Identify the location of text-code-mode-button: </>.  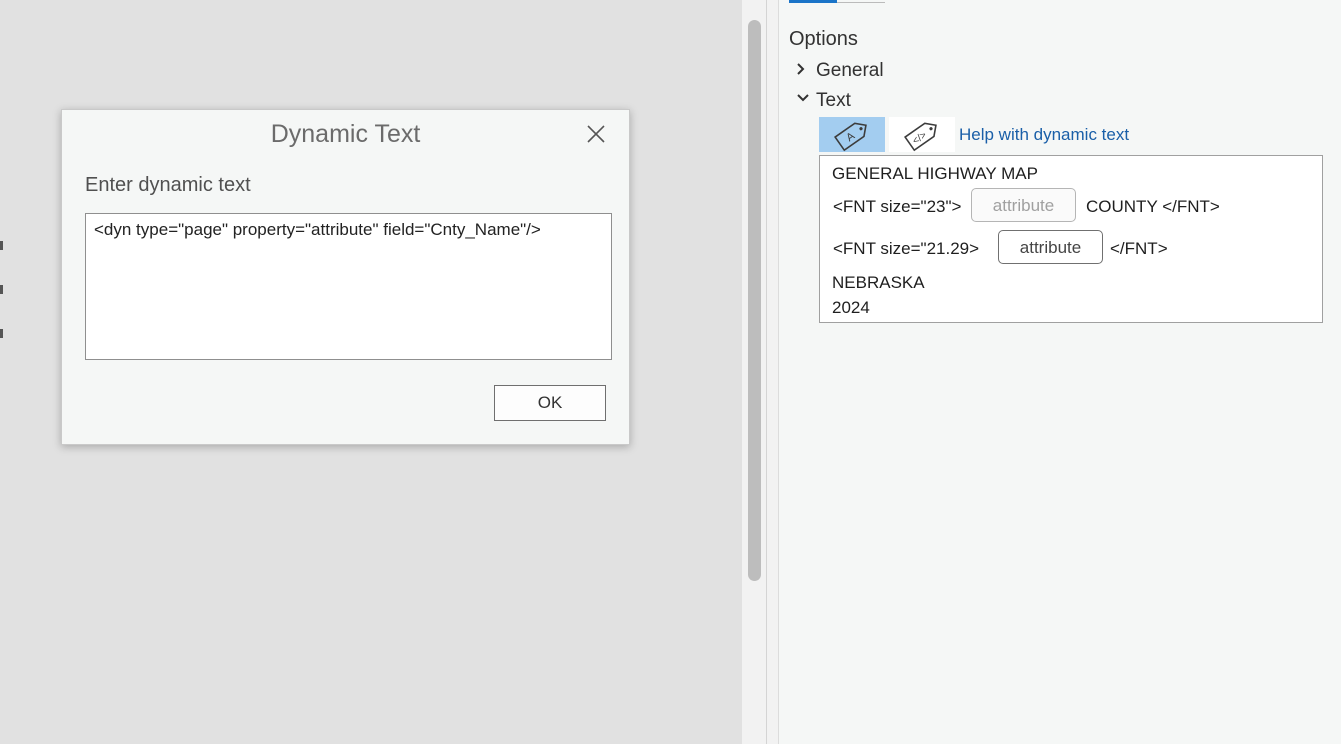
(922, 134).